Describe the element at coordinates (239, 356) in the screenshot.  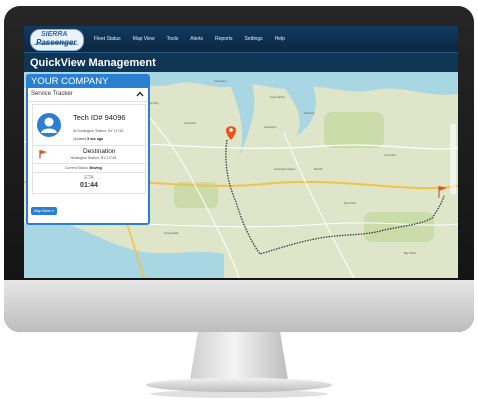
I see `monitor-stand-neck` at that location.